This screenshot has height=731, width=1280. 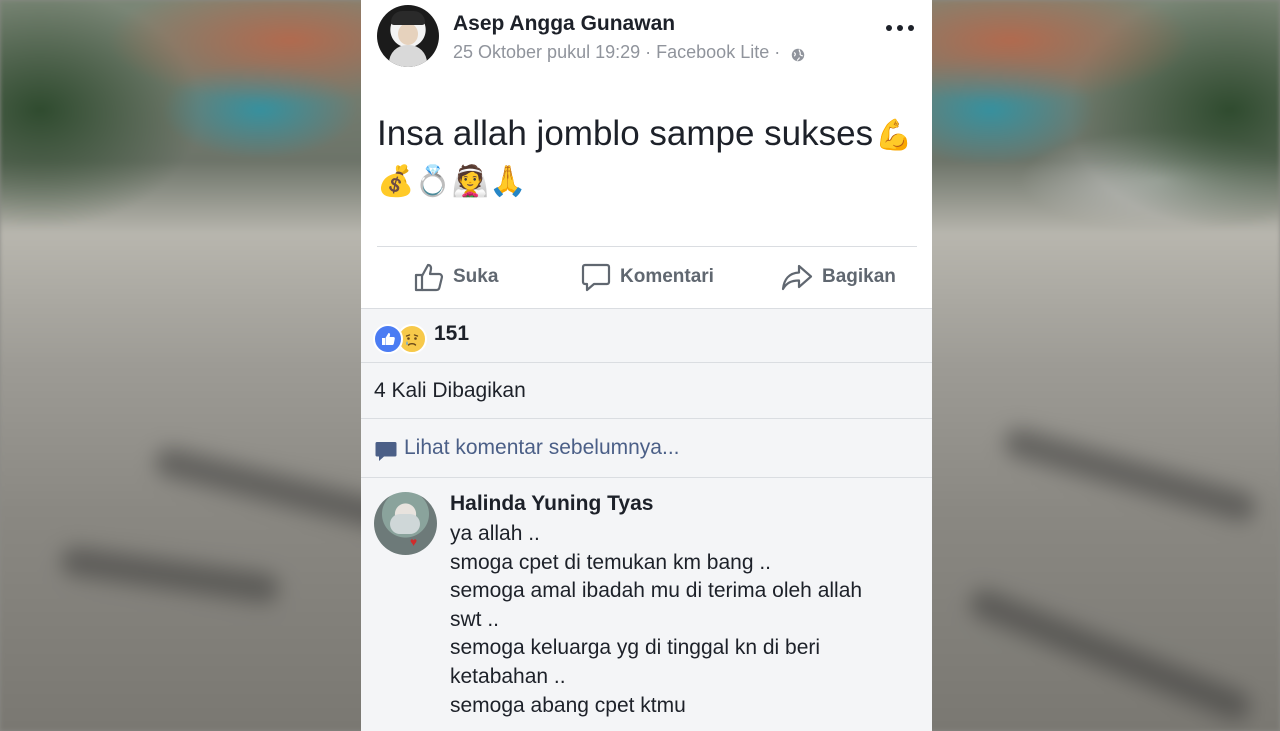 What do you see at coordinates (551, 504) in the screenshot?
I see `commenter-name: Halinda Yuning Tyas` at bounding box center [551, 504].